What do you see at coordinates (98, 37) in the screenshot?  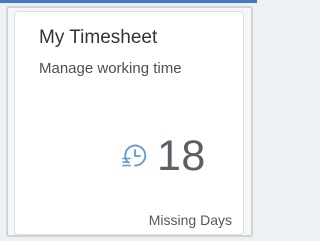 I see `tile-title: My Timesheet` at bounding box center [98, 37].